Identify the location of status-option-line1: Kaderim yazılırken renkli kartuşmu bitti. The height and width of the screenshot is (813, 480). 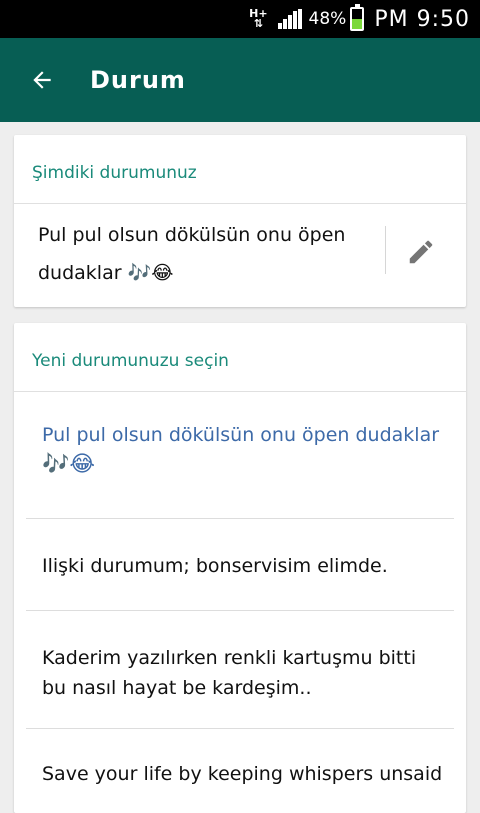
(229, 658).